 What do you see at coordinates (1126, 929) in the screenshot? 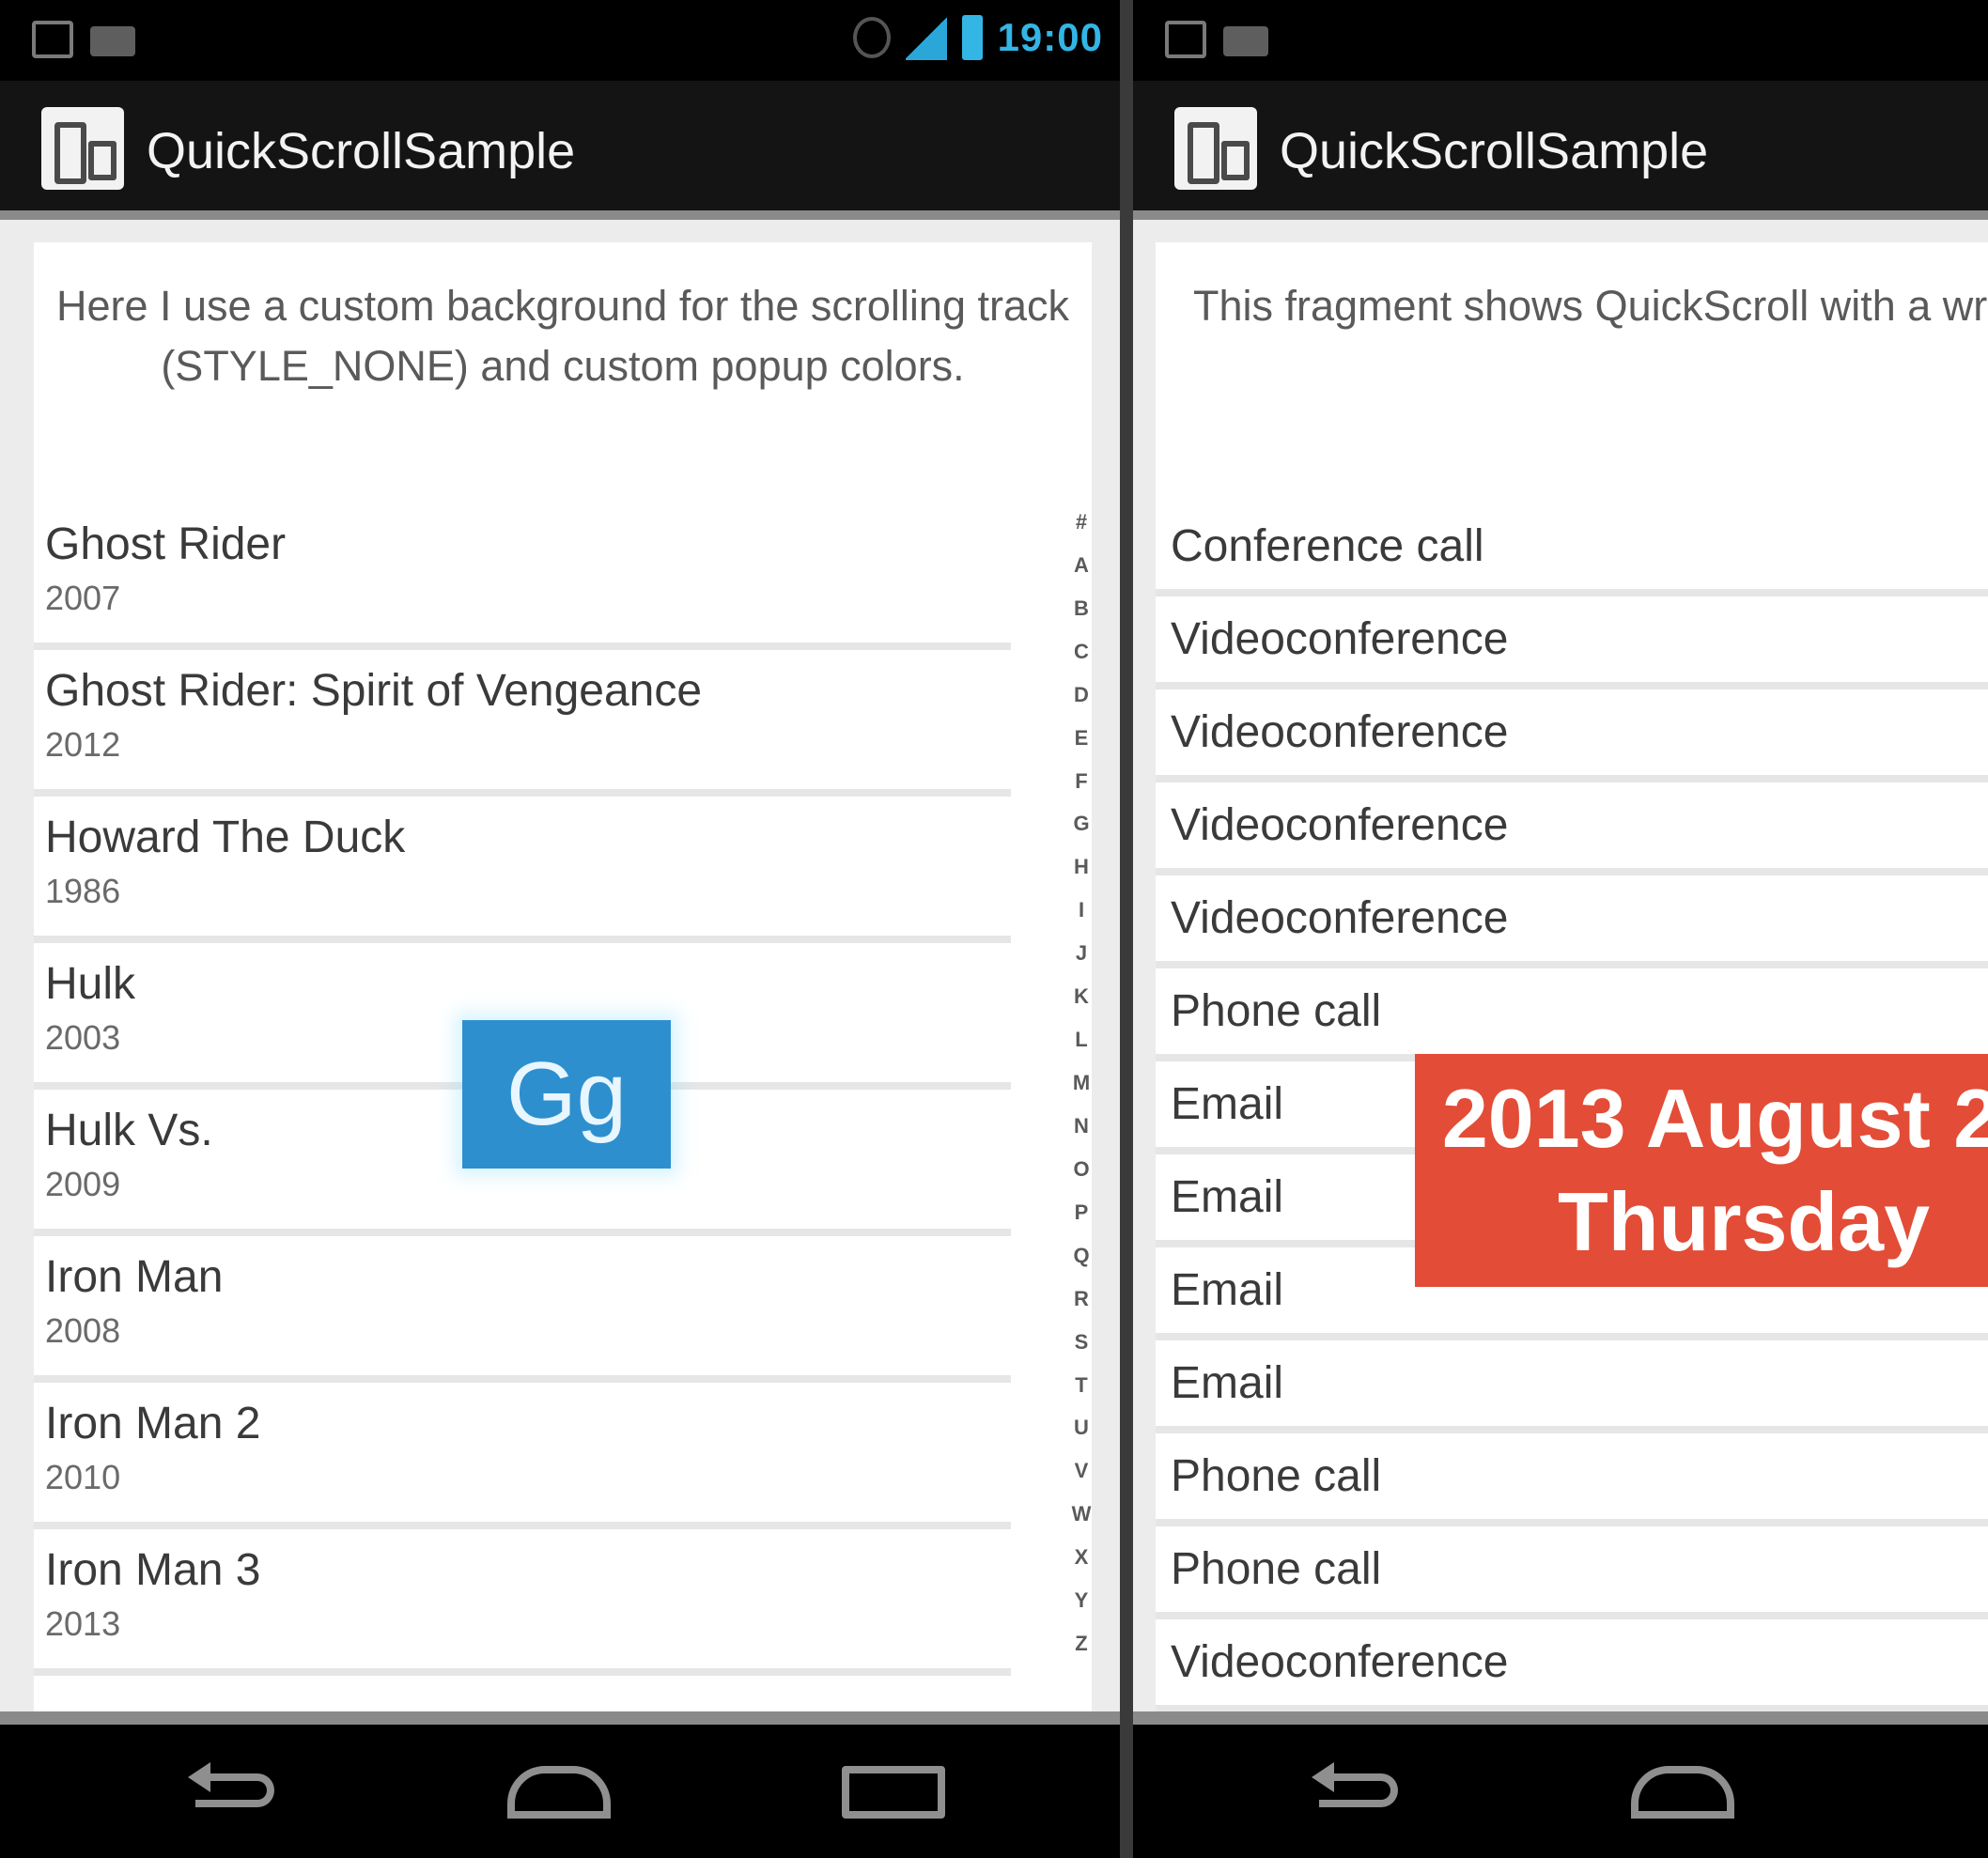
I see `screen-divider` at bounding box center [1126, 929].